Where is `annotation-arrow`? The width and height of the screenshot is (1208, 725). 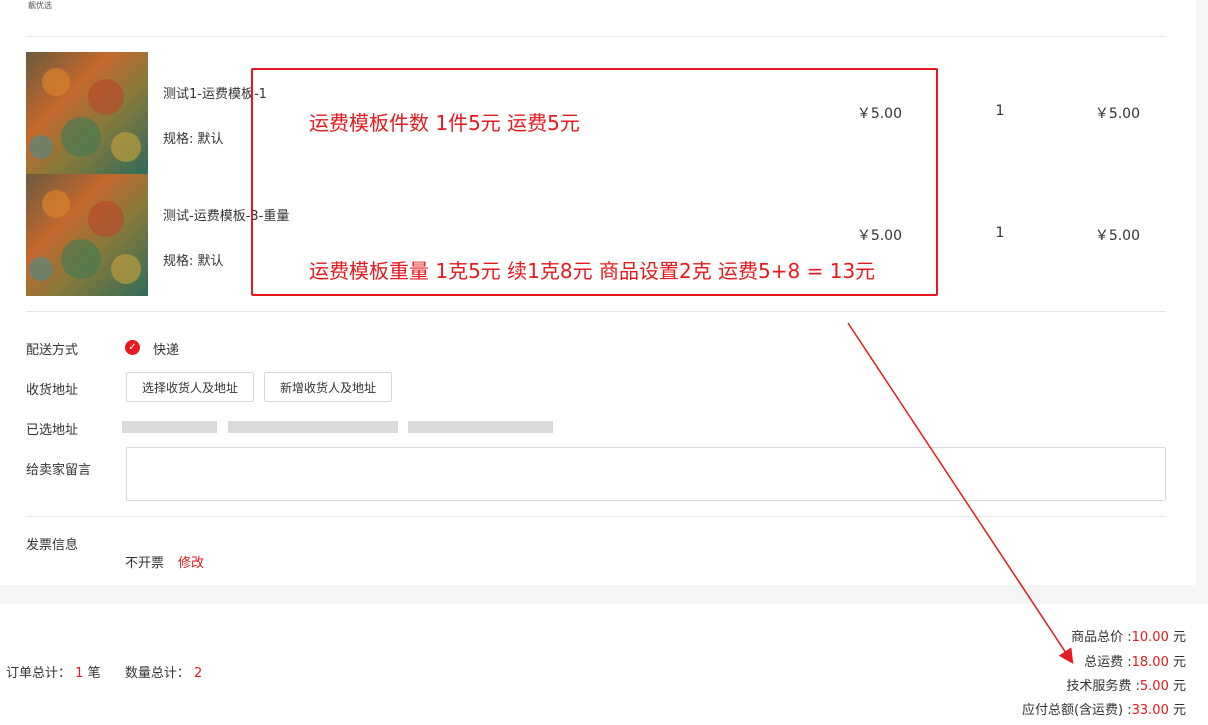 annotation-arrow is located at coordinates (960, 493).